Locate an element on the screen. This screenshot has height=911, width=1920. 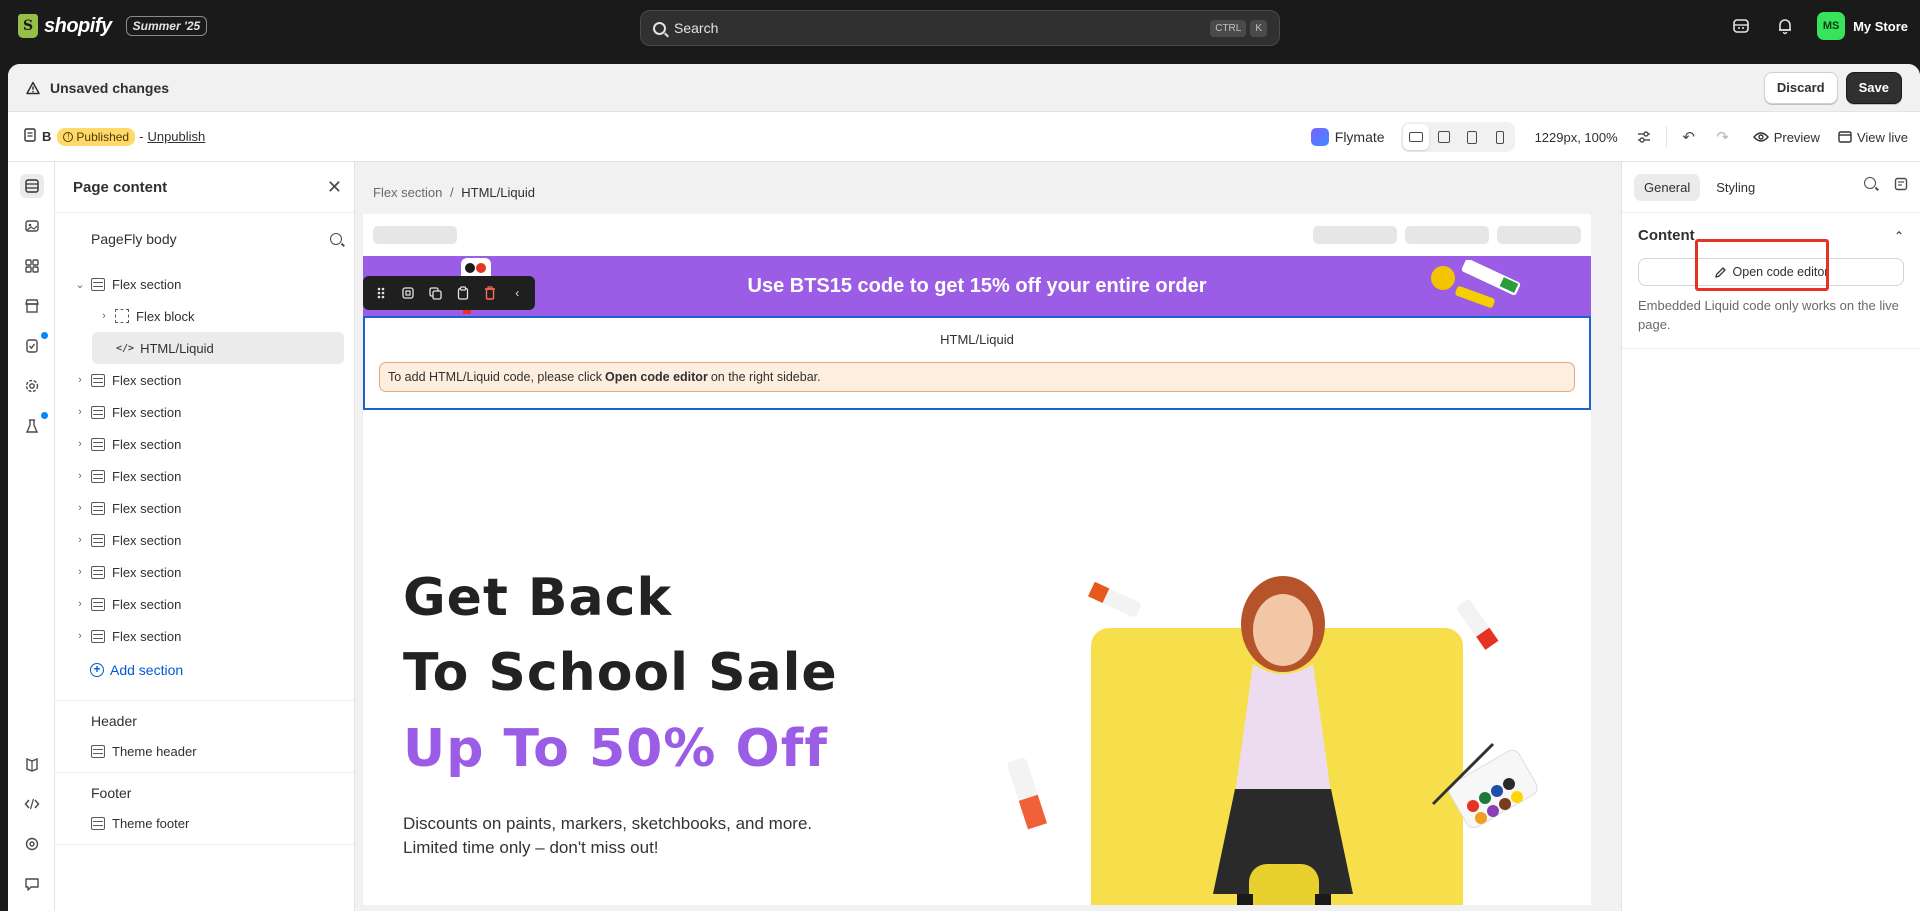
experiment-flask-icon is located at coordinates (34, 425).